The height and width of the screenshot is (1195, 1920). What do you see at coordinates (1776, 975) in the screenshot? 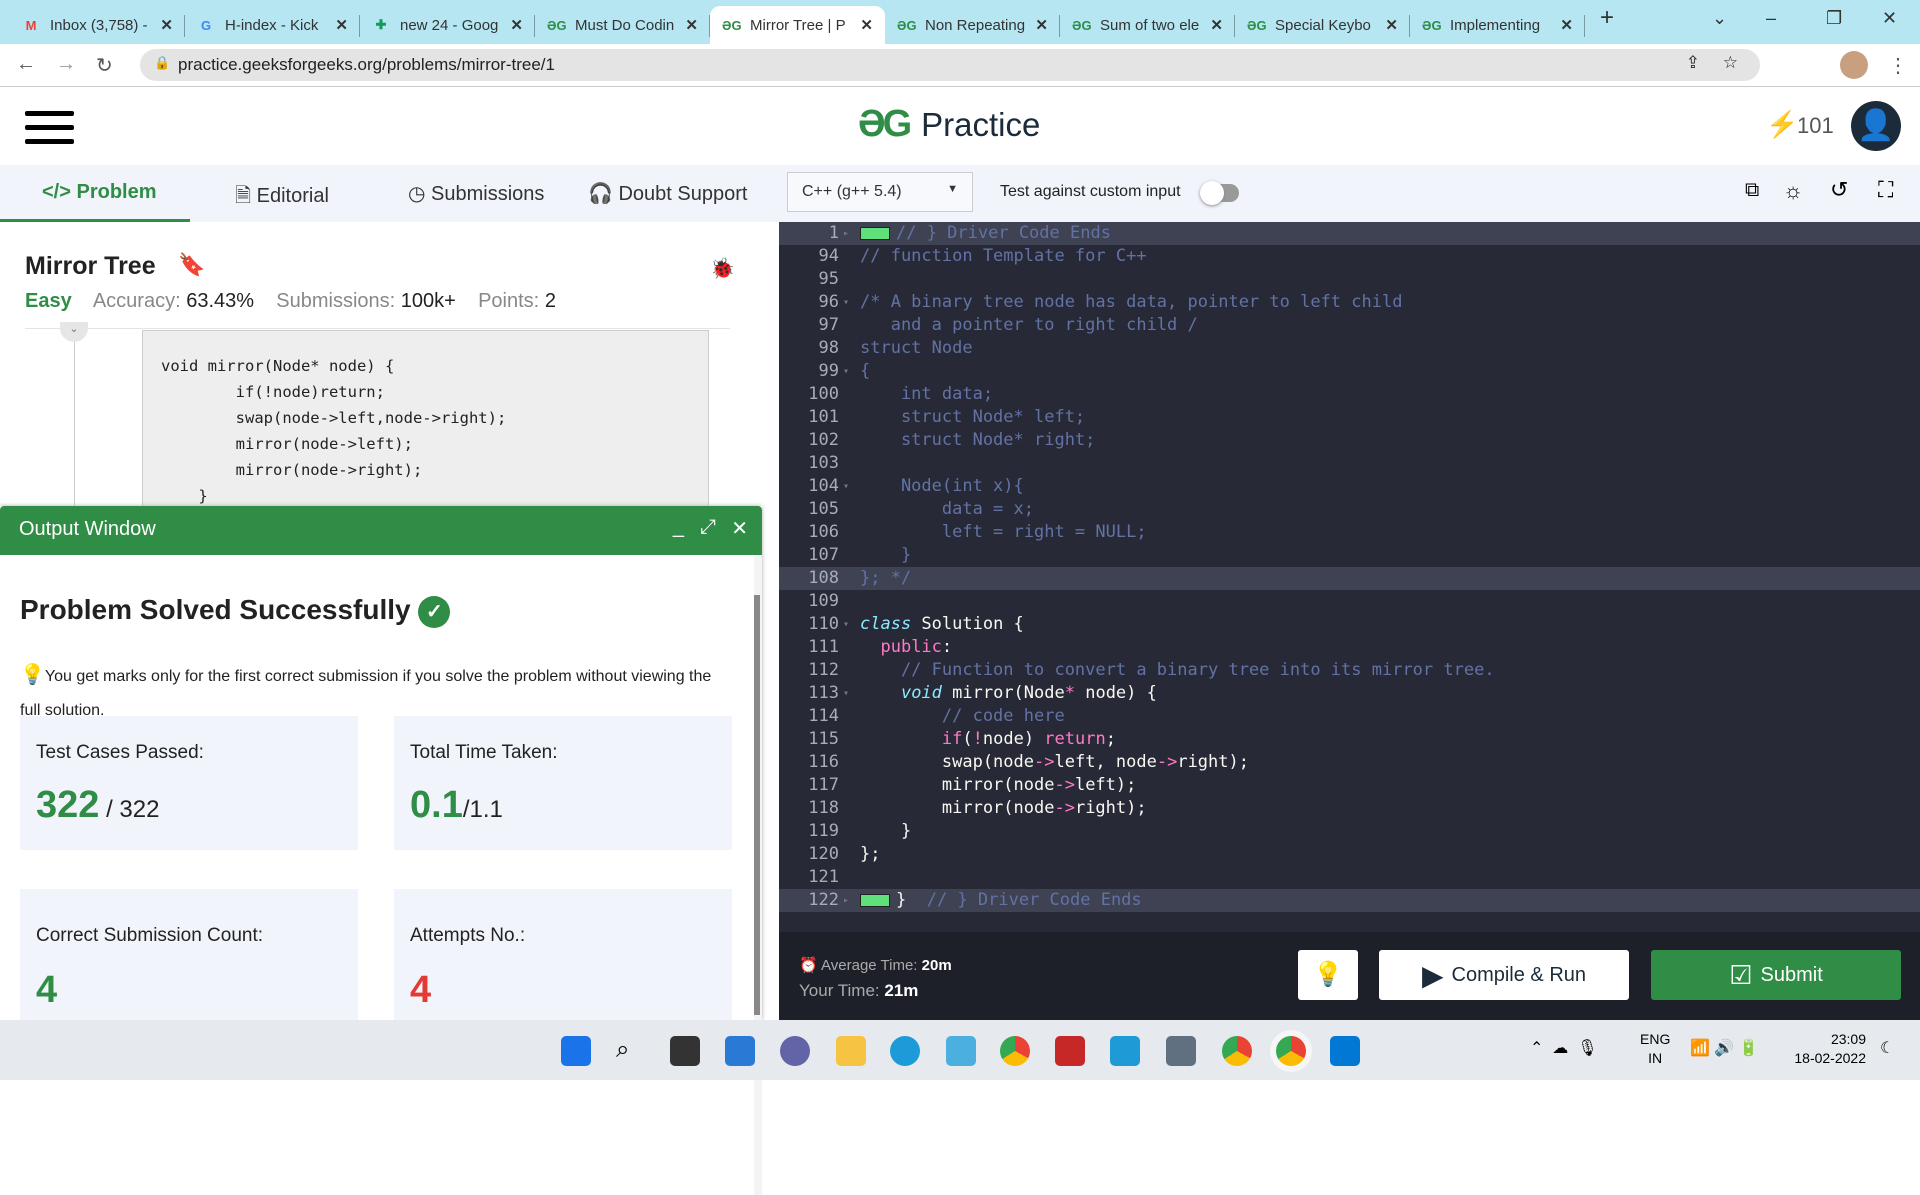
I see `submit-button: ☑ Submit` at bounding box center [1776, 975].